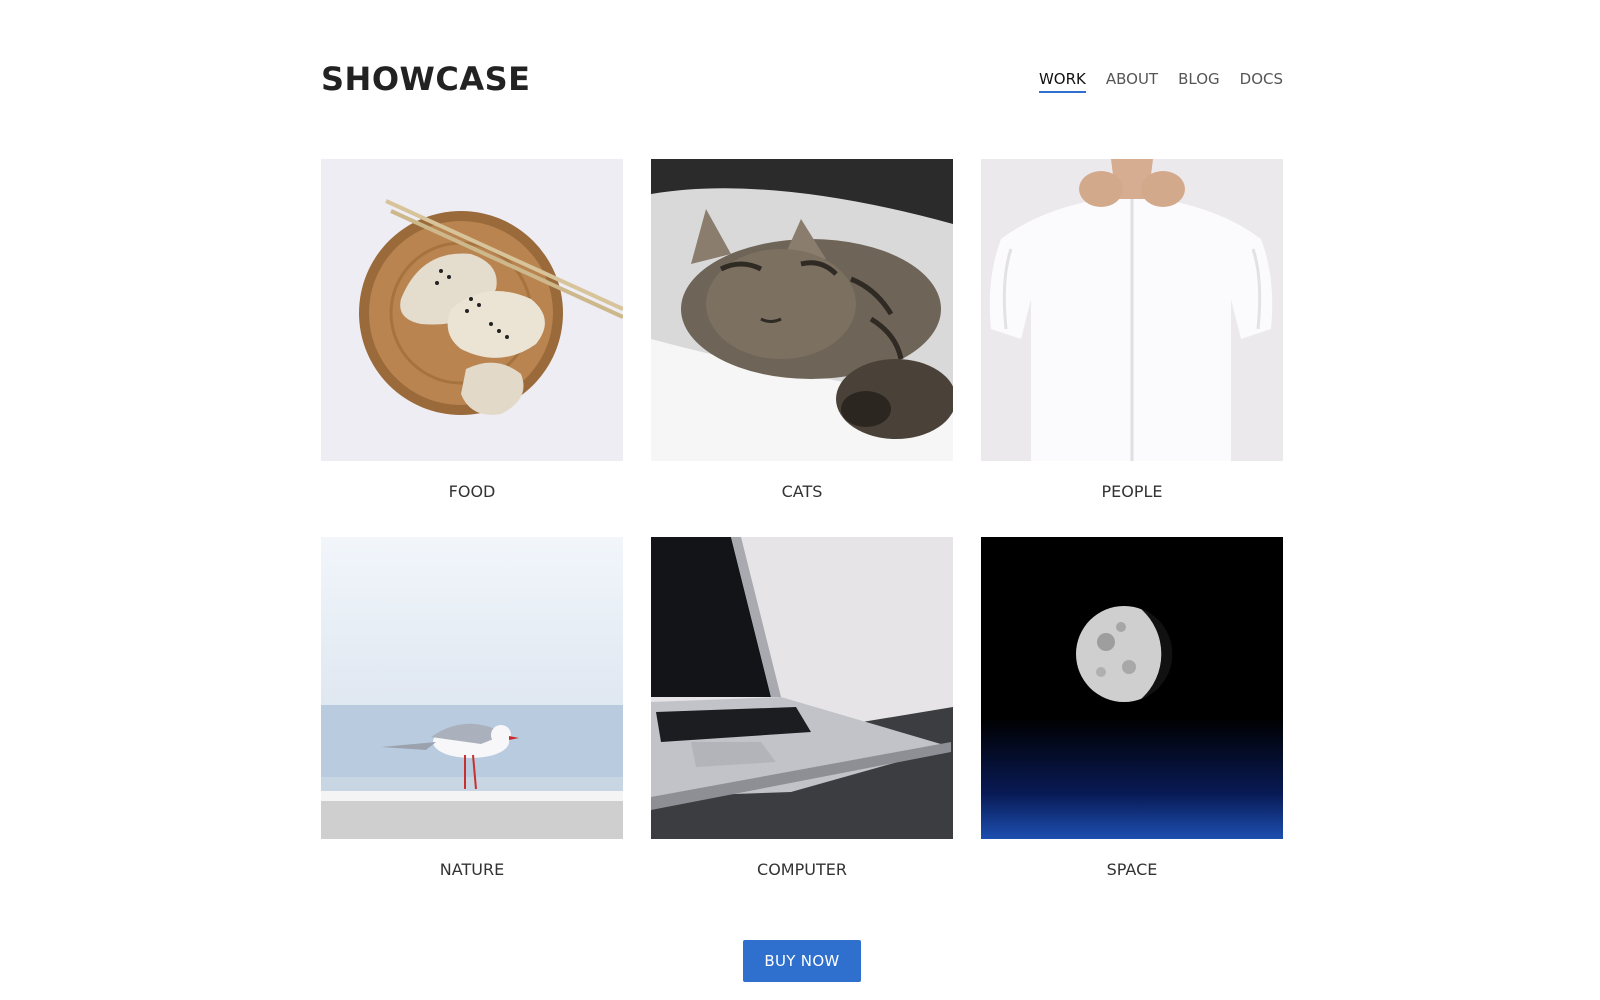  I want to click on nav-item-work: WORK, so click(1062, 81).